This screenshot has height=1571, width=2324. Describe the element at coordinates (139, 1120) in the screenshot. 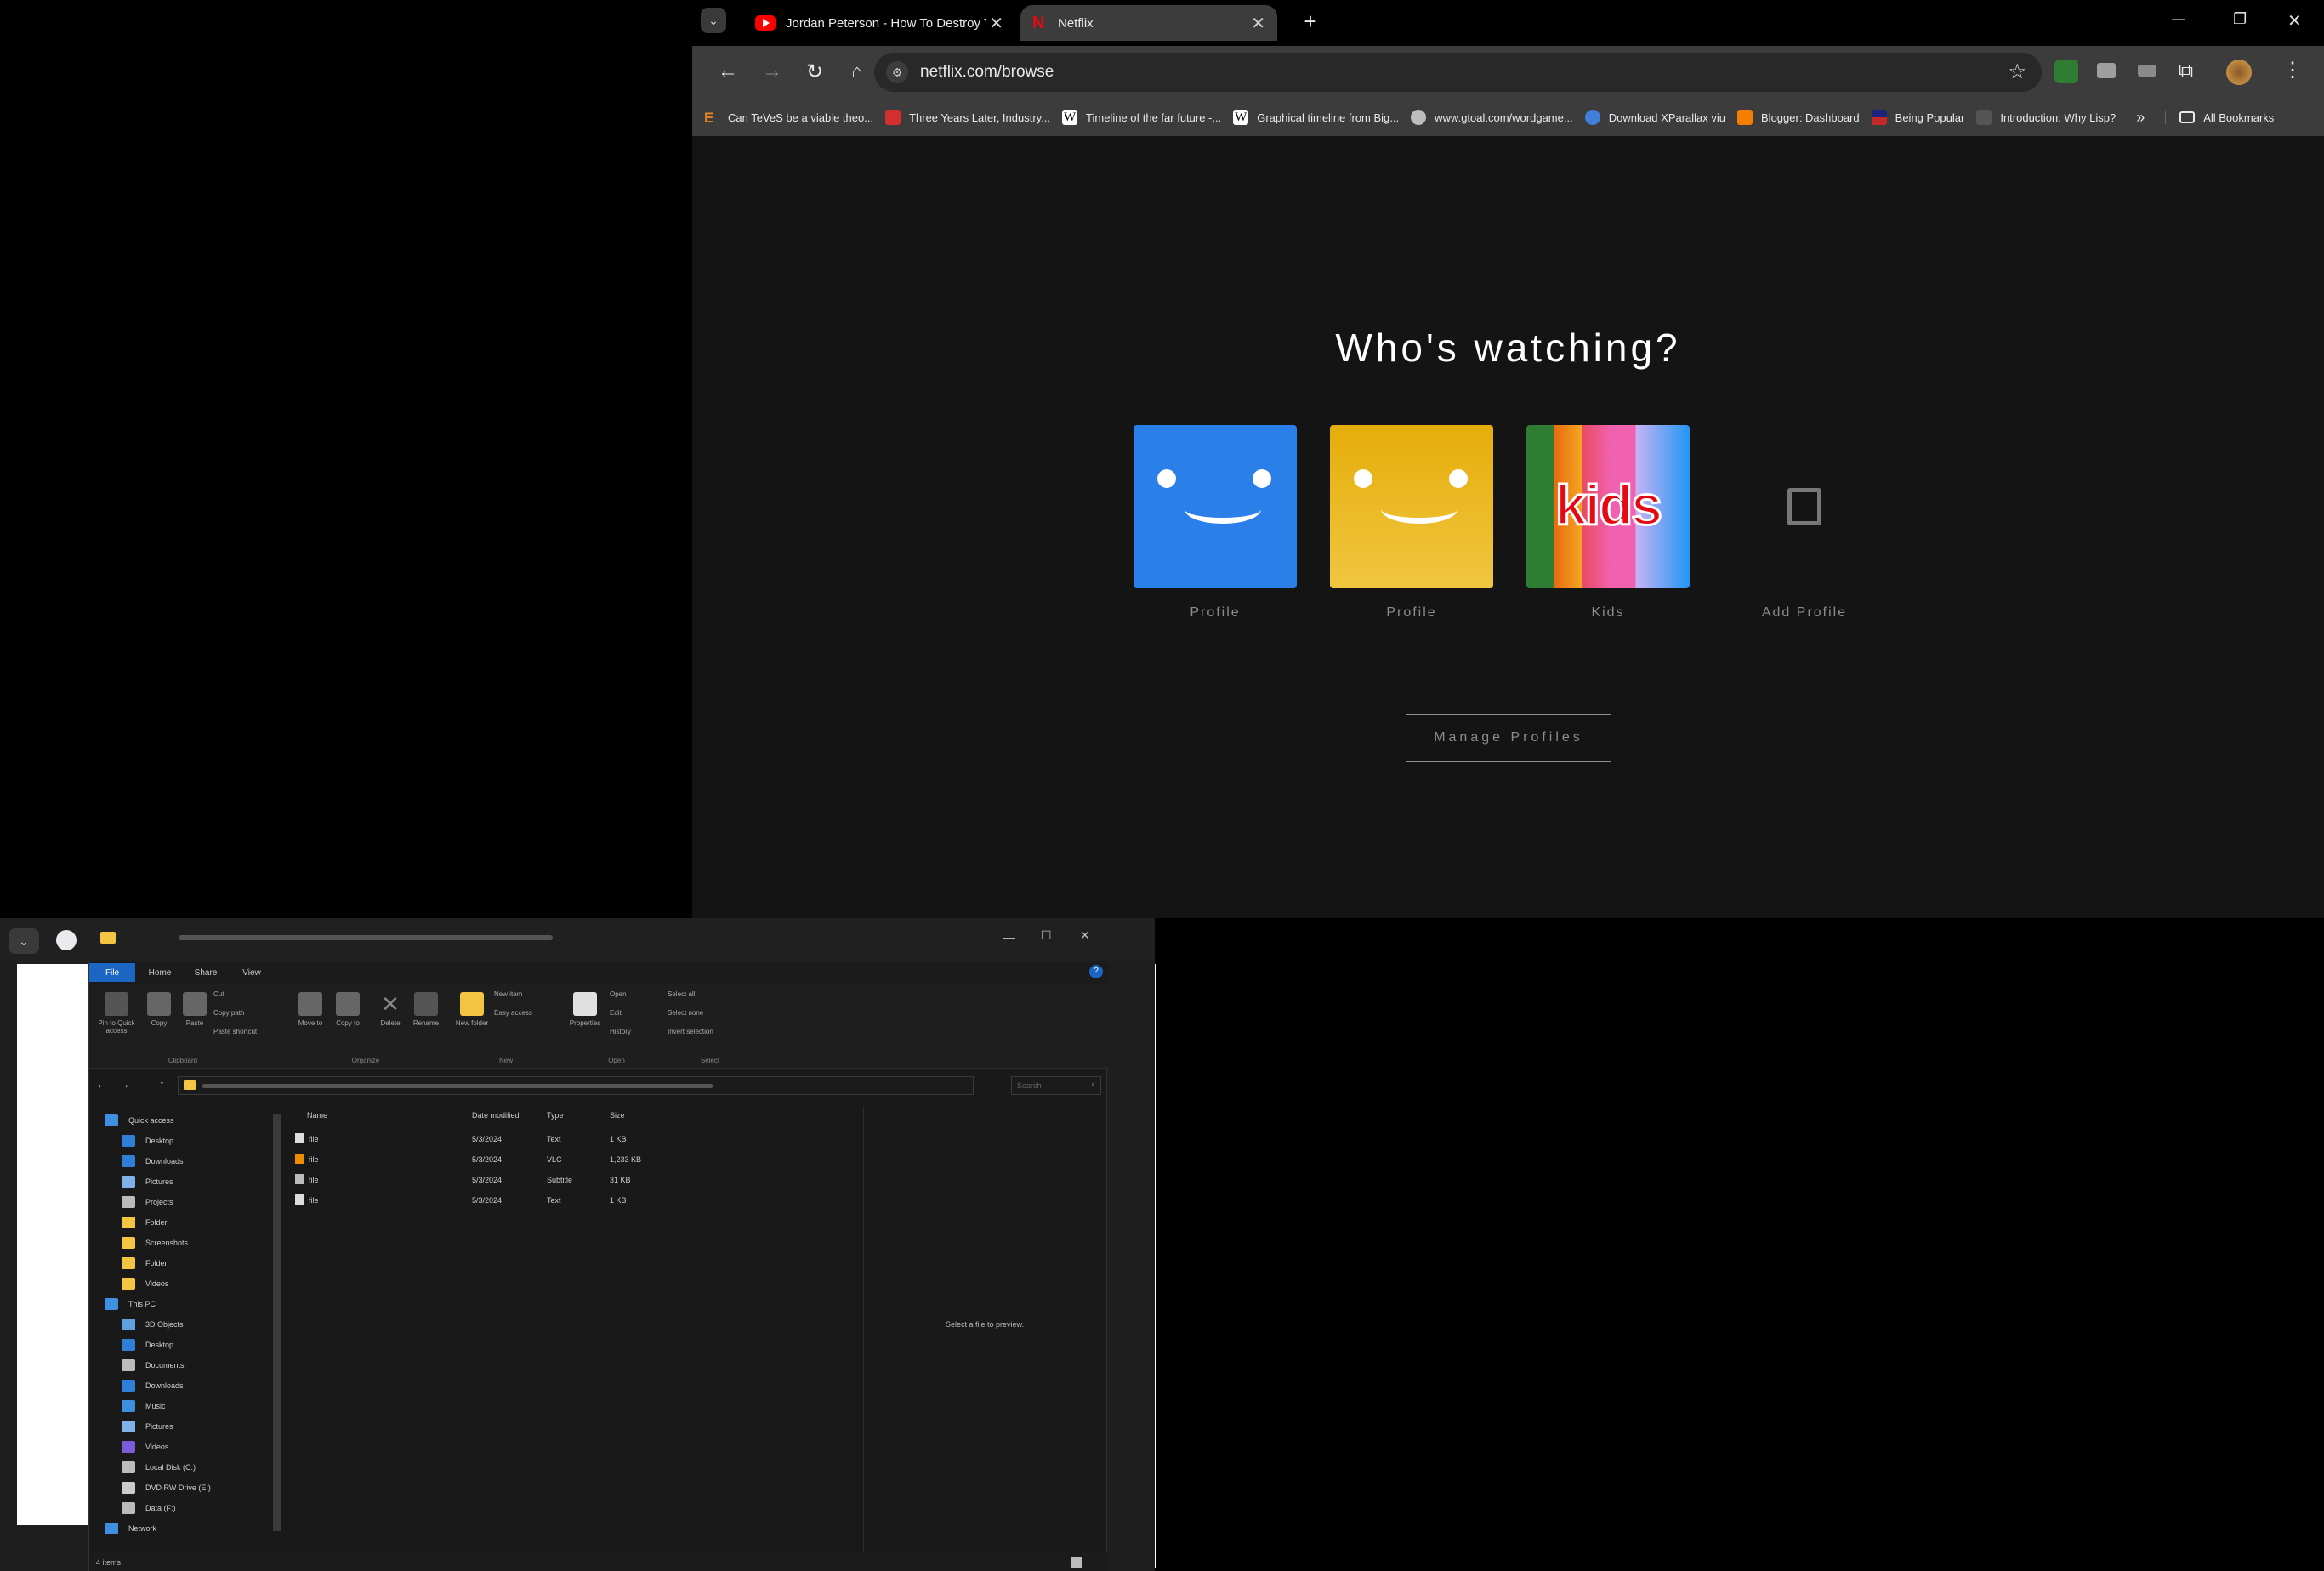

I see `nav-item: Quick access` at that location.